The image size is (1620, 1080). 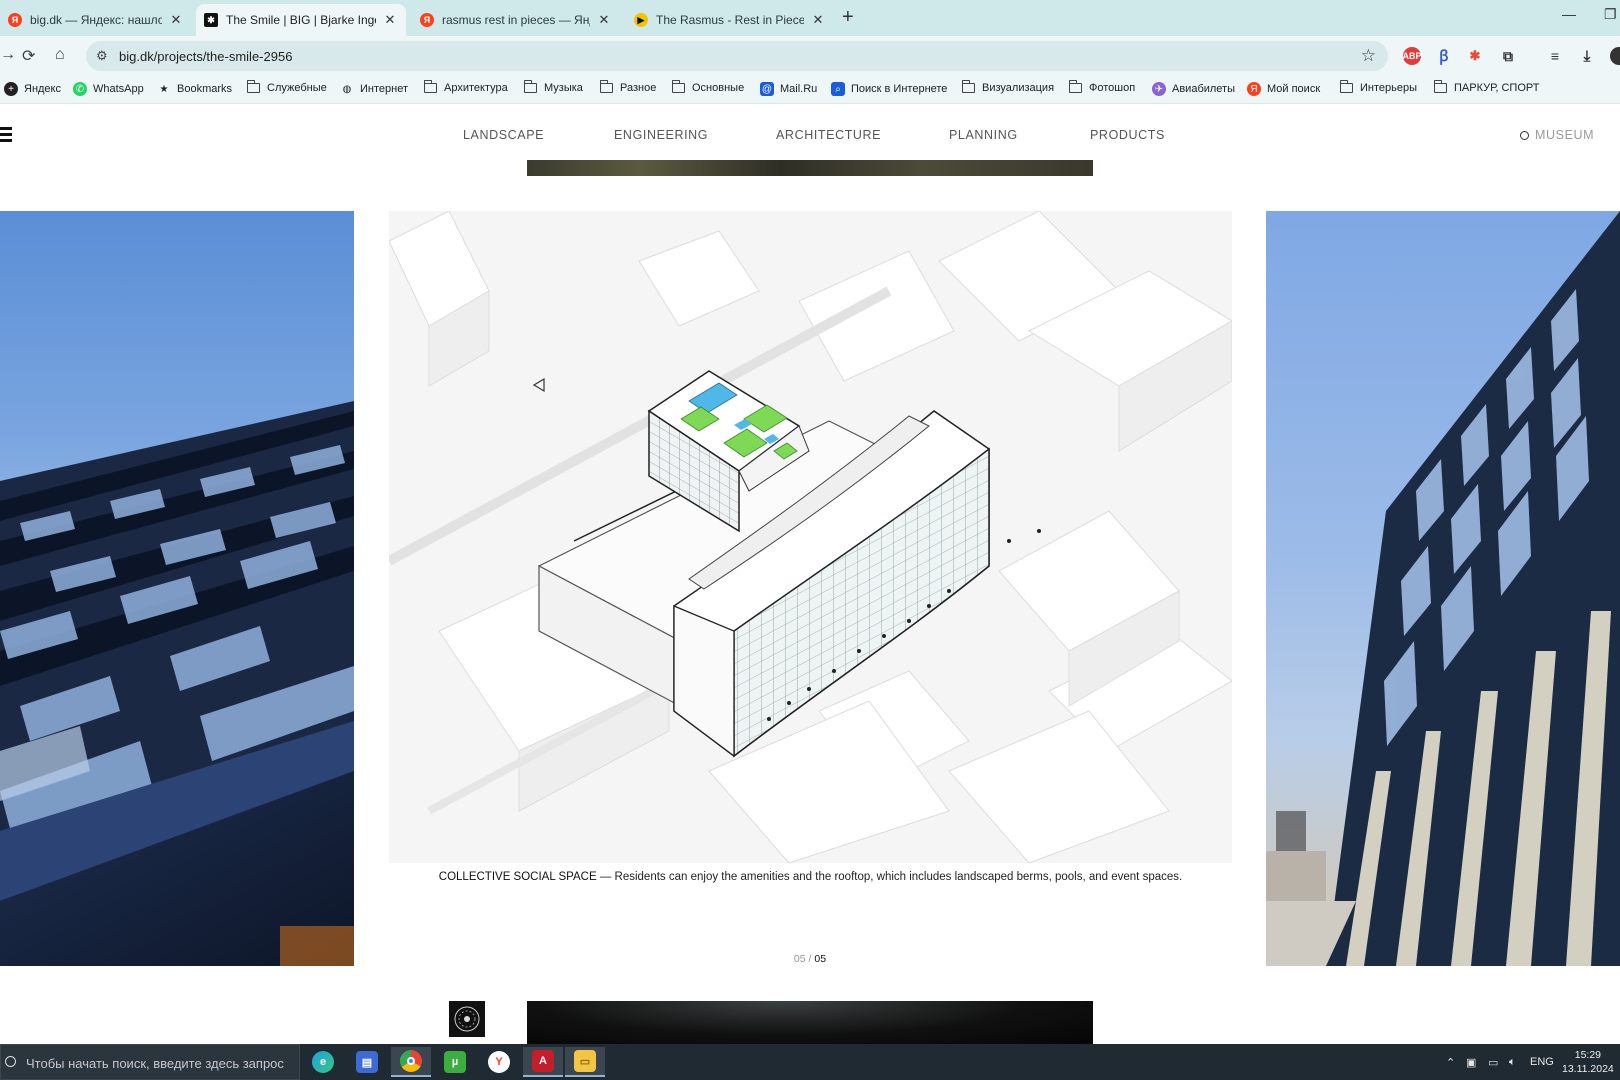 I want to click on taskbar-autocad: A, so click(x=543, y=1062).